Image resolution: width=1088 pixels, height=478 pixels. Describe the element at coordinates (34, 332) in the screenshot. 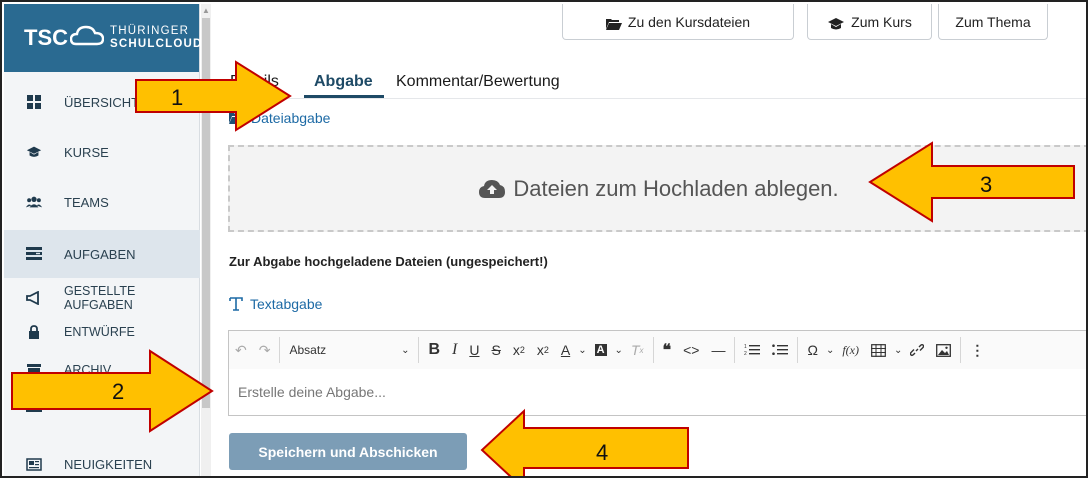

I see `lock-icon` at that location.